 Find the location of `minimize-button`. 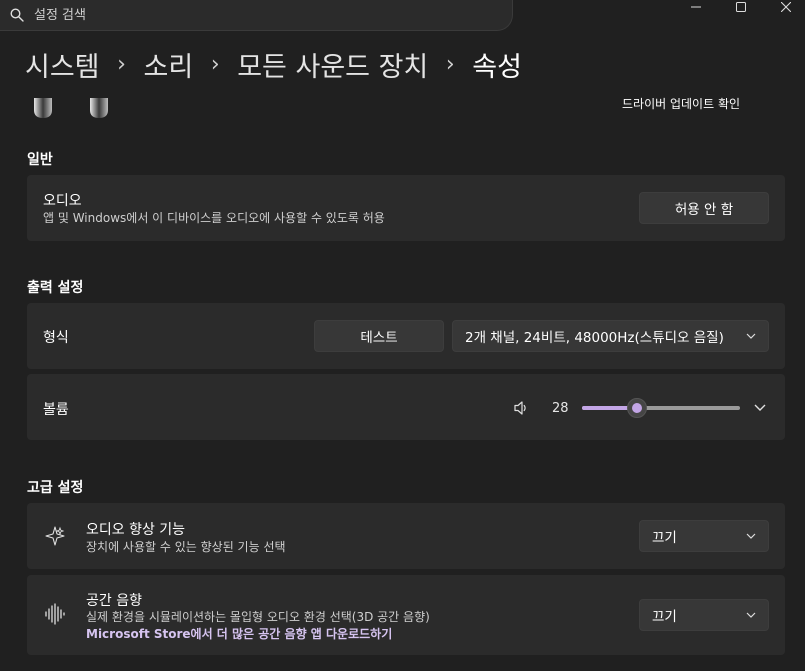

minimize-button is located at coordinates (696, 7).